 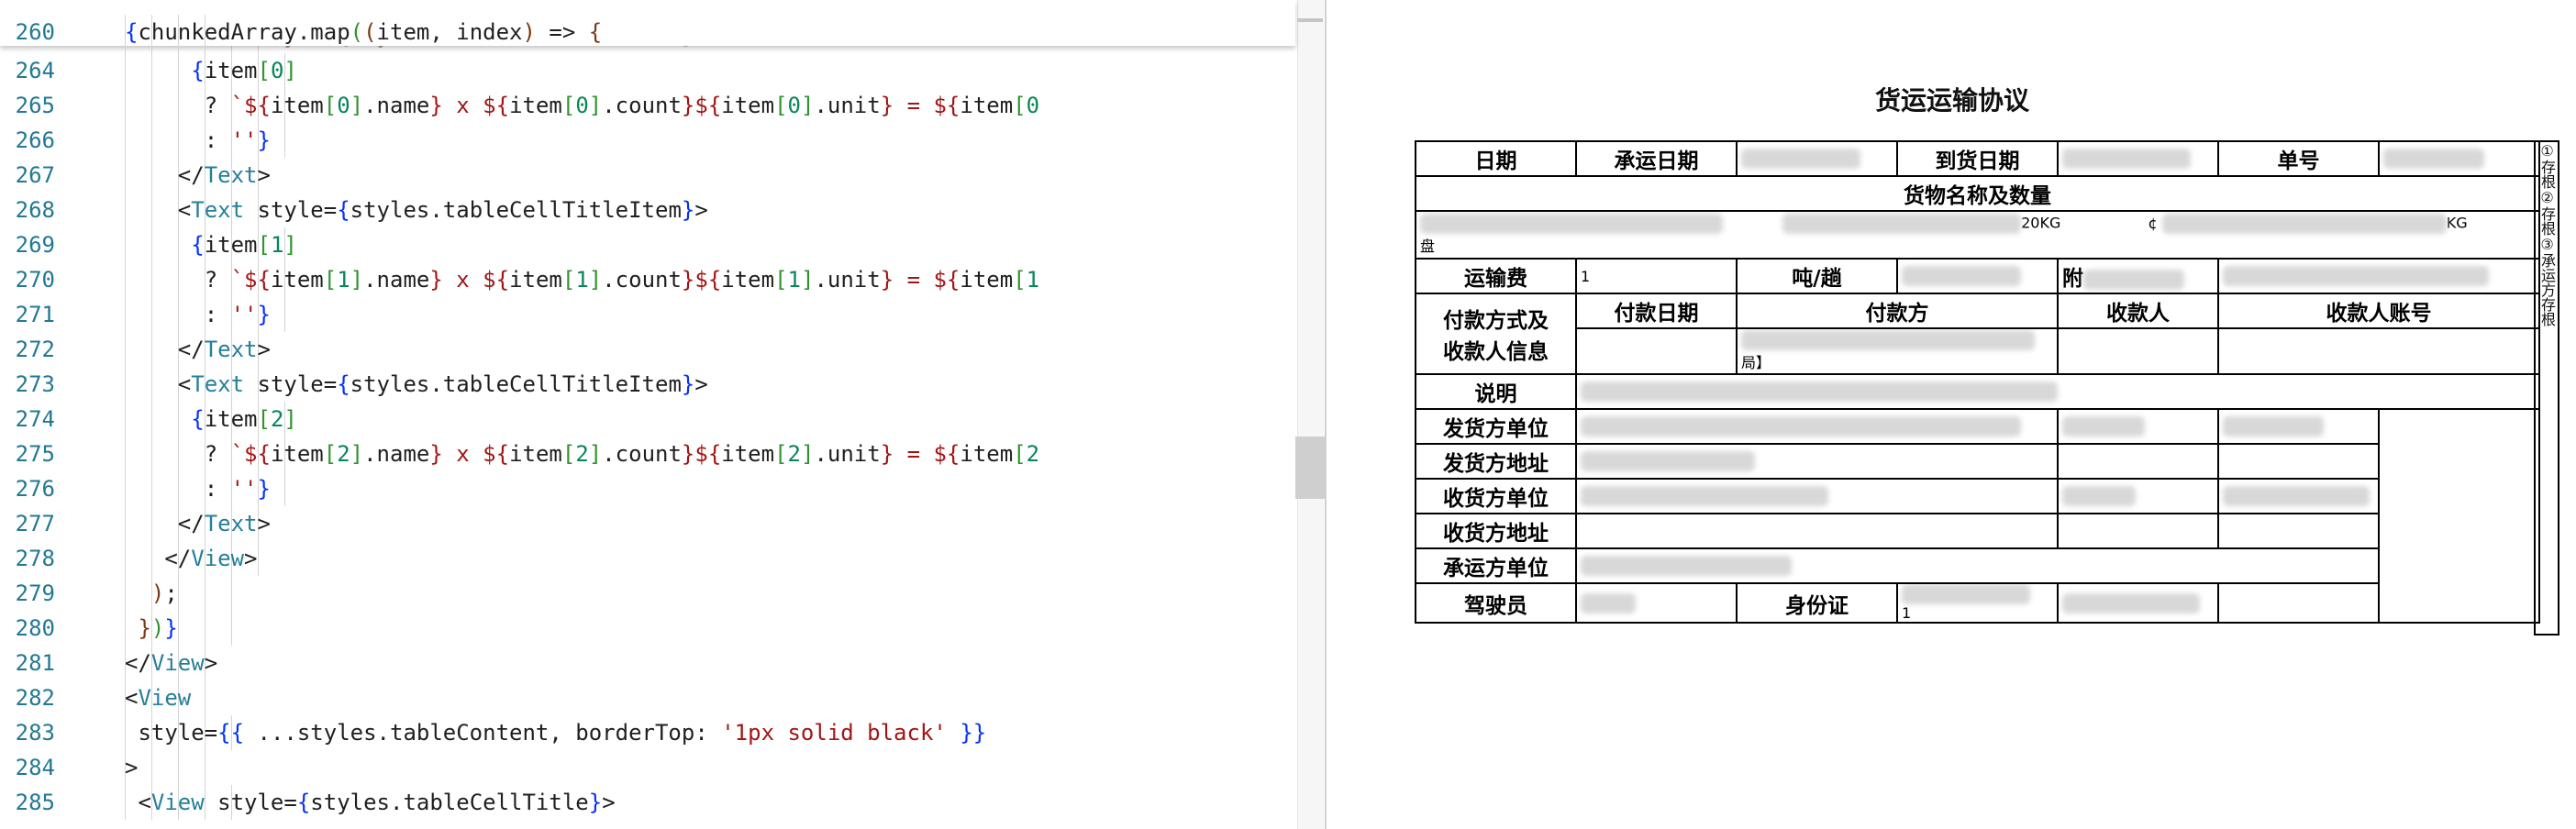 What do you see at coordinates (647, 244) in the screenshot?
I see `code-line: 269 {item[1]` at bounding box center [647, 244].